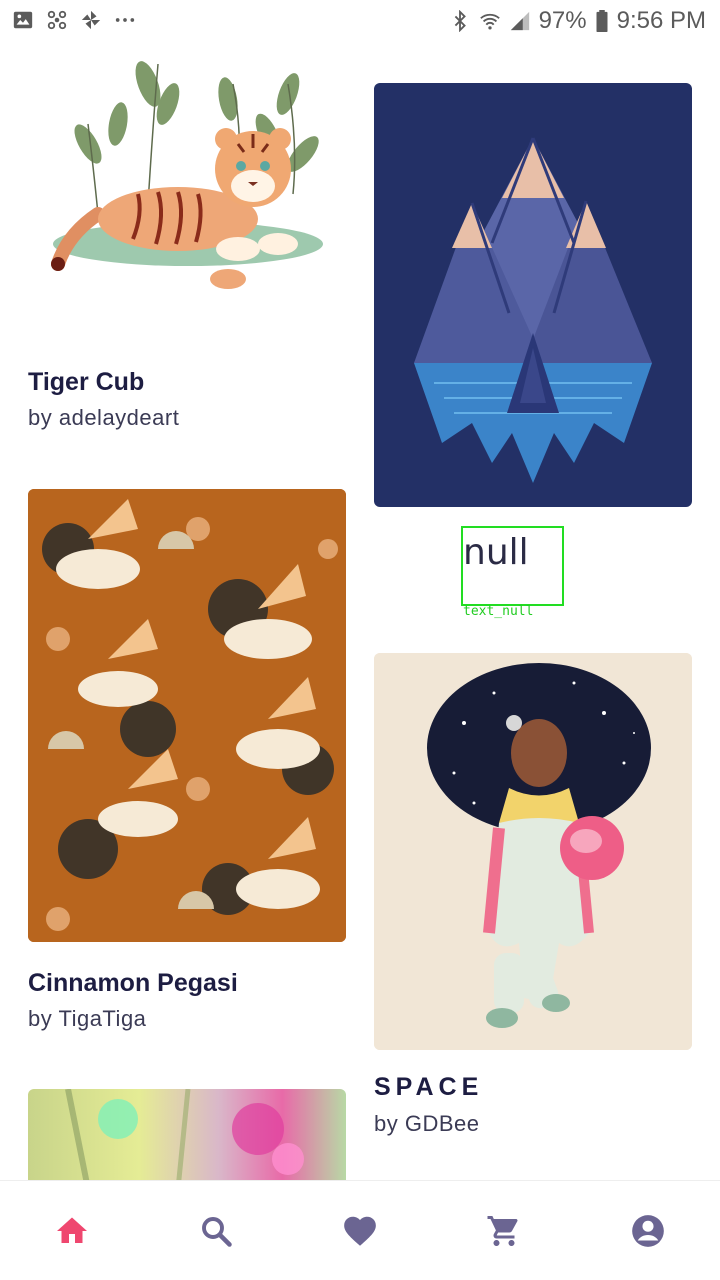  I want to click on status-bar-right: 97% 9:56 PM, so click(577, 21).